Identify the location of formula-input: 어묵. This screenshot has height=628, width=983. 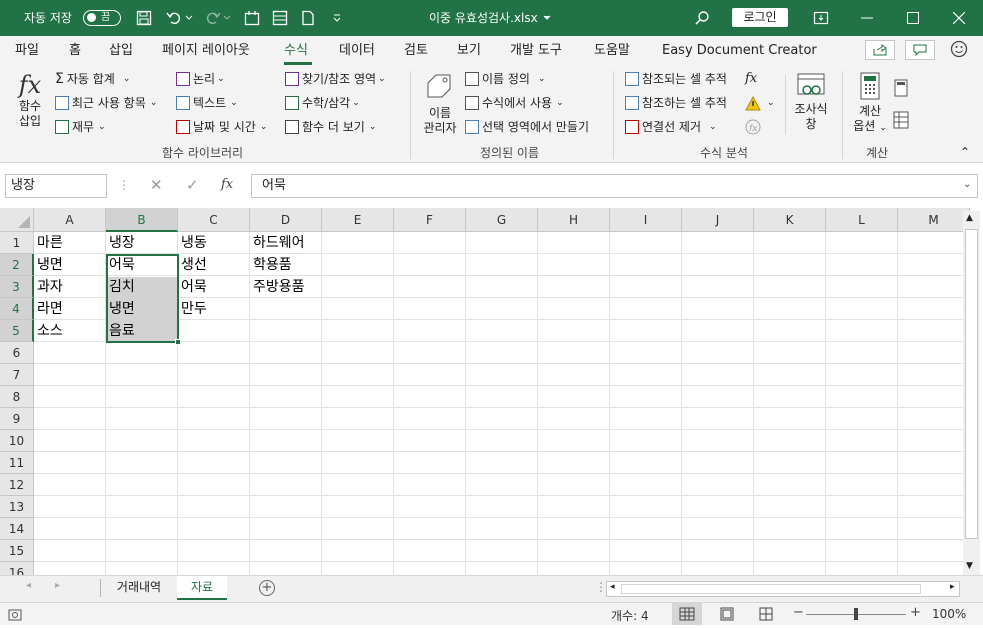
(614, 186).